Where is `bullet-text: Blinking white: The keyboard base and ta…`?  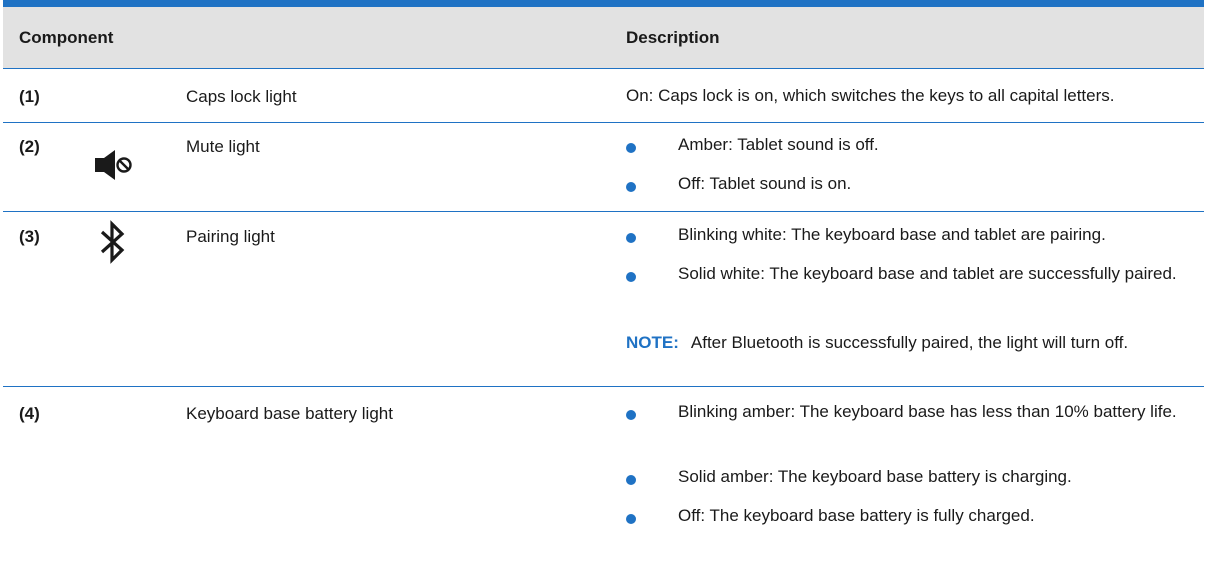
bullet-text: Blinking white: The keyboard base and ta… is located at coordinates (892, 234).